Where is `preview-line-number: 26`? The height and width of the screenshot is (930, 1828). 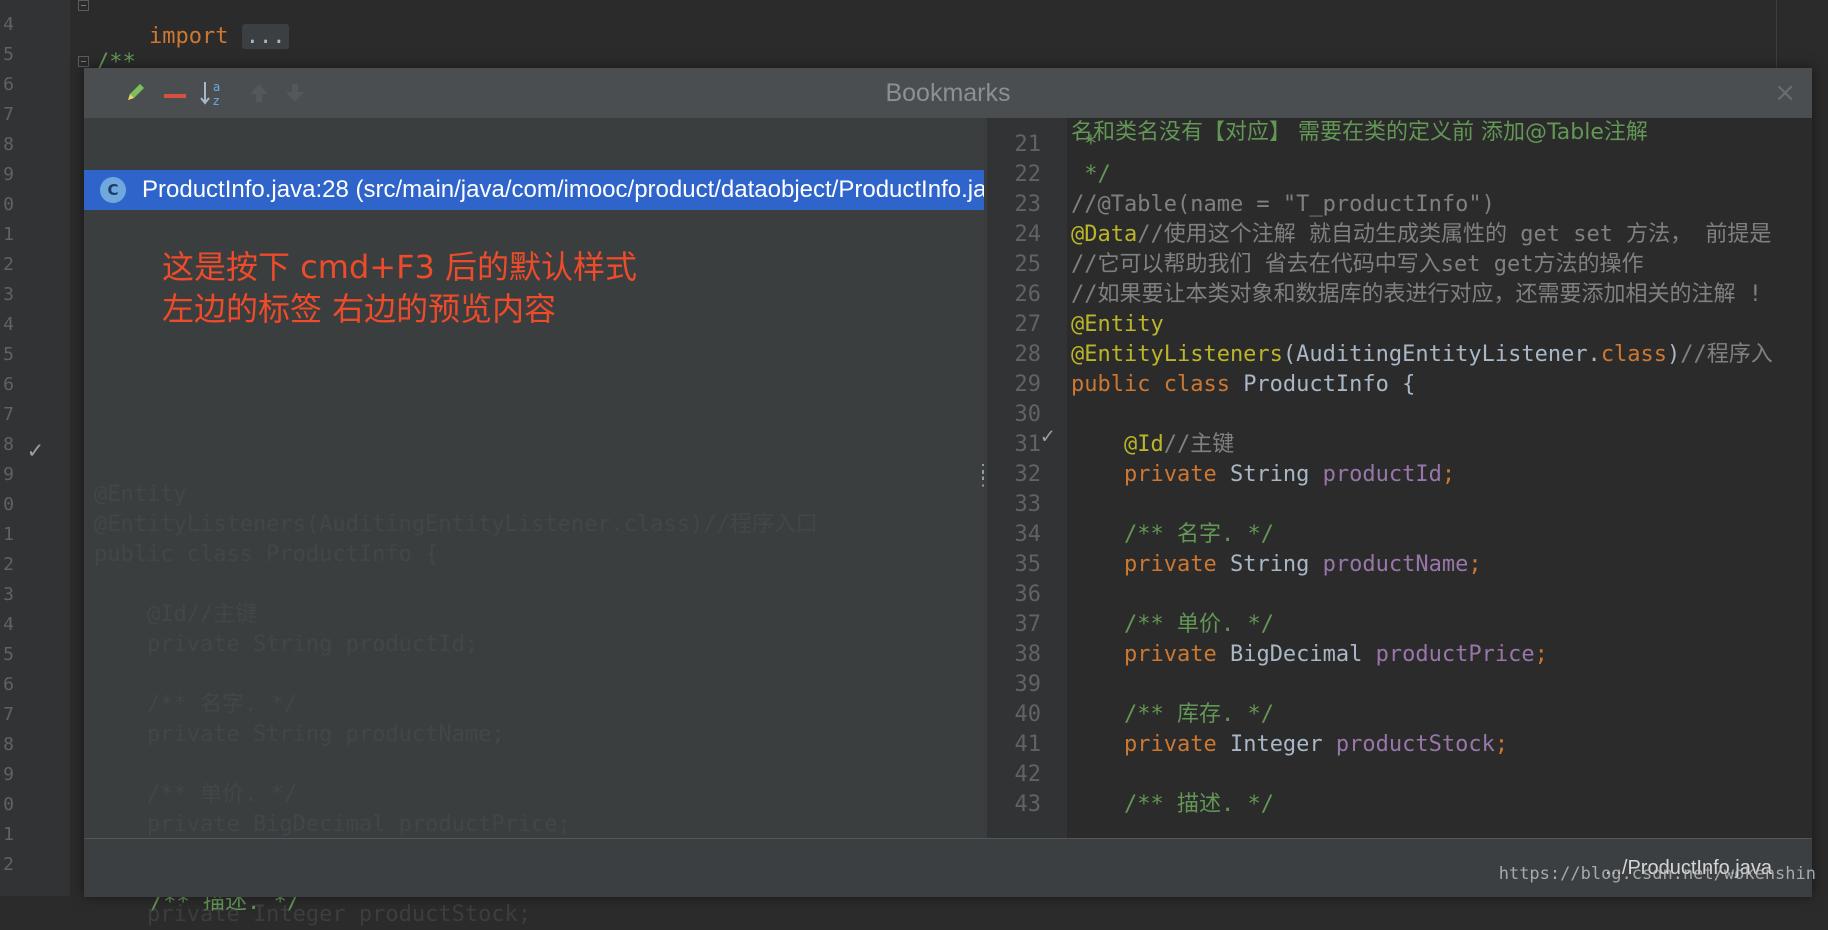
preview-line-number: 26 is located at coordinates (1028, 294).